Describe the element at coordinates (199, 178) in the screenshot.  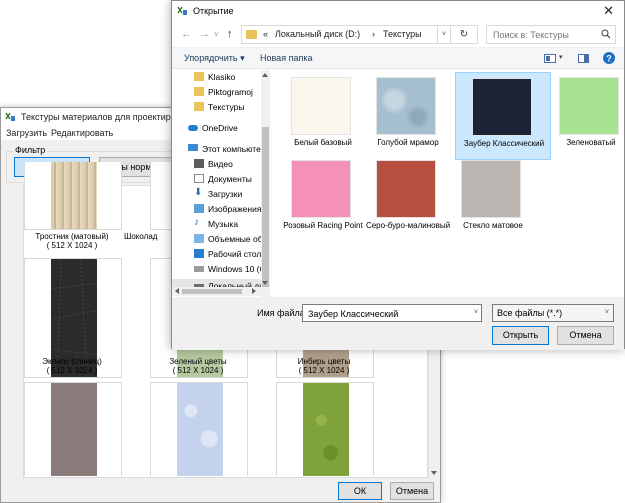
I see `document-icon` at that location.